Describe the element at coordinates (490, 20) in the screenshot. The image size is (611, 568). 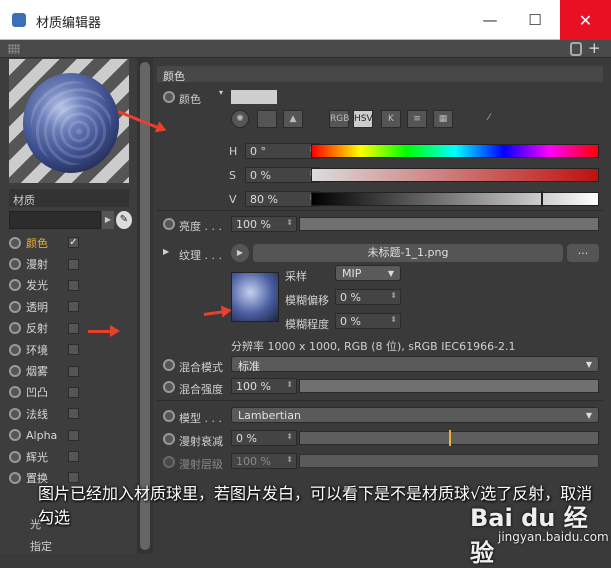
I see `minimize-button: —` at that location.